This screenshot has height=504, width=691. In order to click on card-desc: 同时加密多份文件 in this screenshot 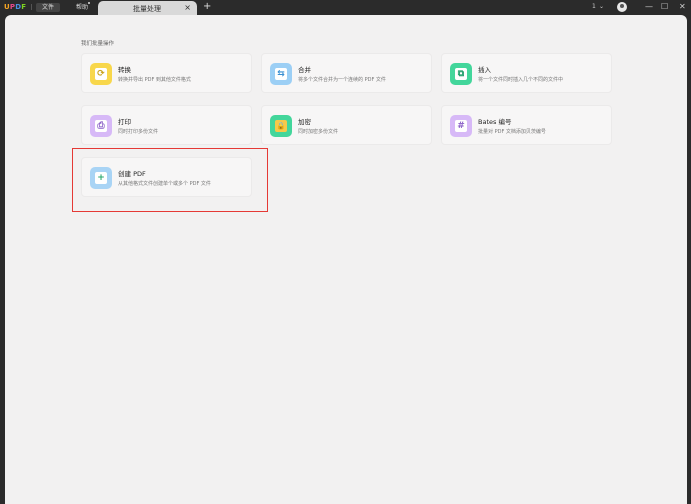, I will do `click(318, 132)`.